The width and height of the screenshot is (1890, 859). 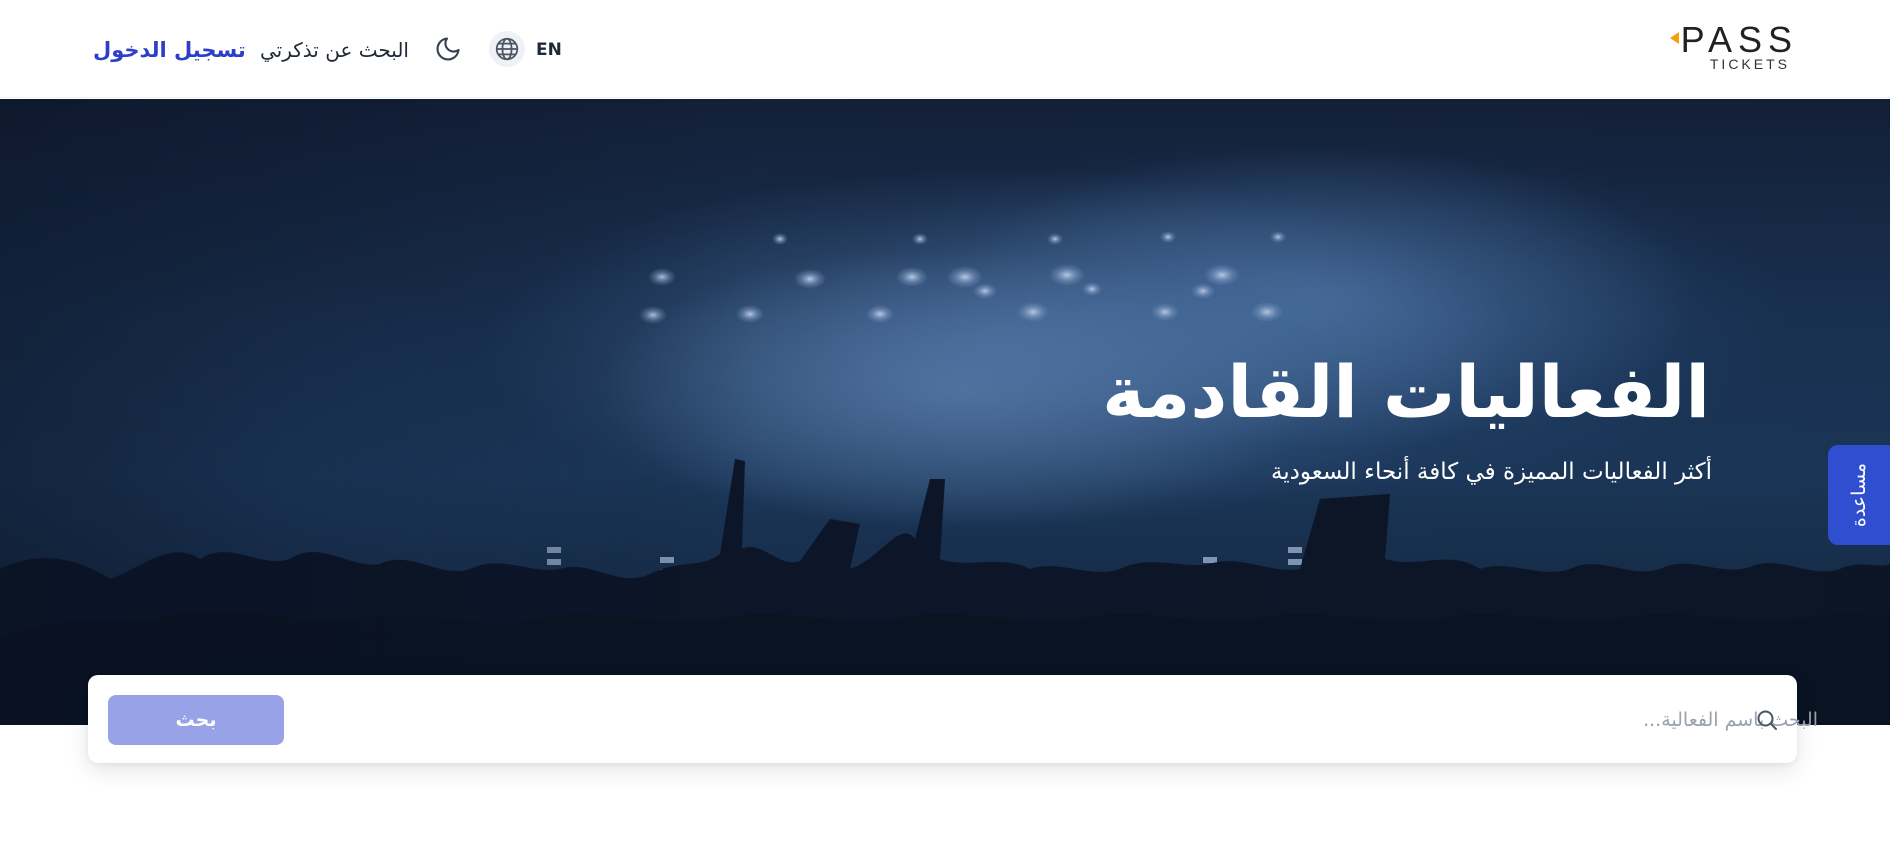 I want to click on pass-tickets-logo: PASS TICKETS, so click(x=1729, y=47).